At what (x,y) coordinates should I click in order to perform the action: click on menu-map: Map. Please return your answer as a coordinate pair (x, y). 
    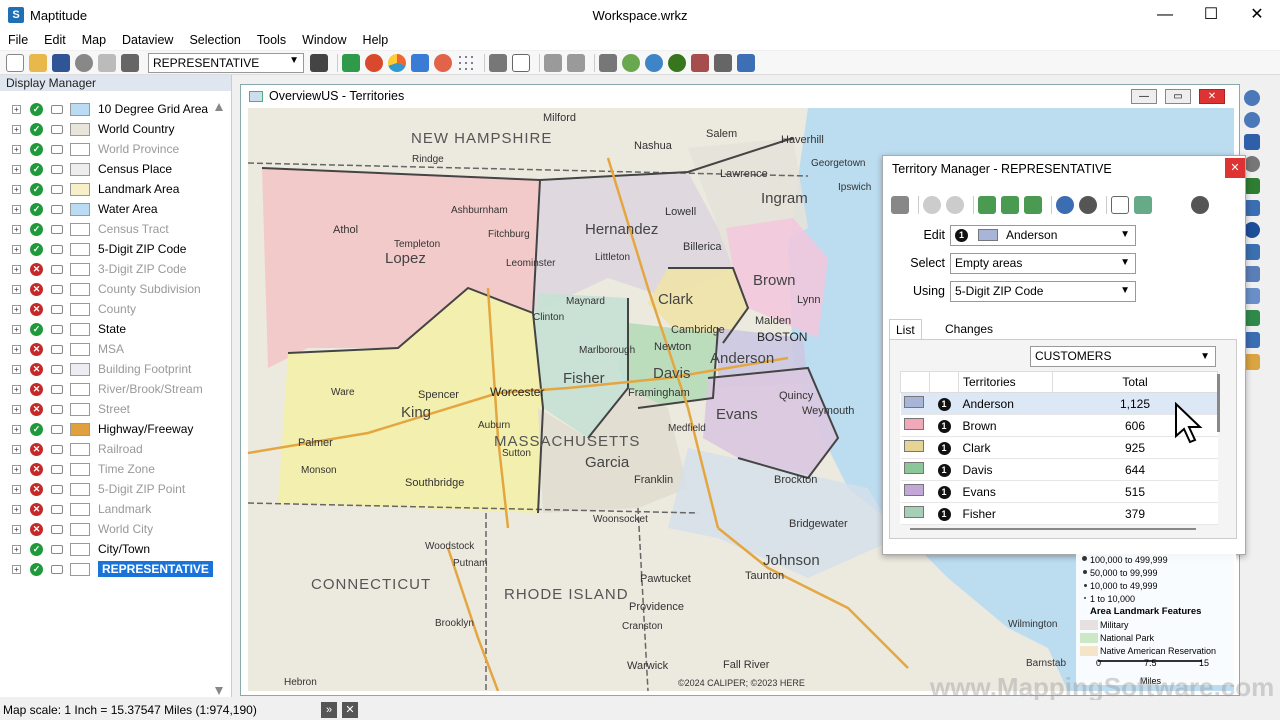
    Looking at the image, I should click on (94, 40).